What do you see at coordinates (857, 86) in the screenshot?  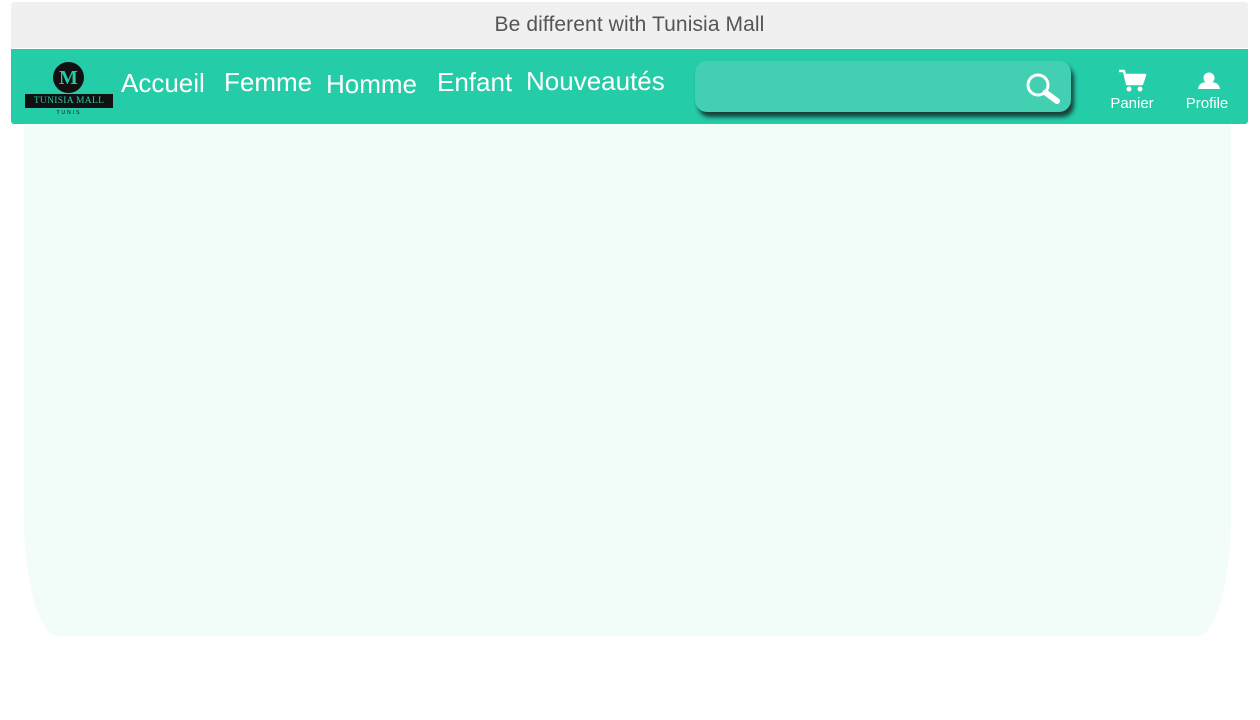 I see `search-input` at bounding box center [857, 86].